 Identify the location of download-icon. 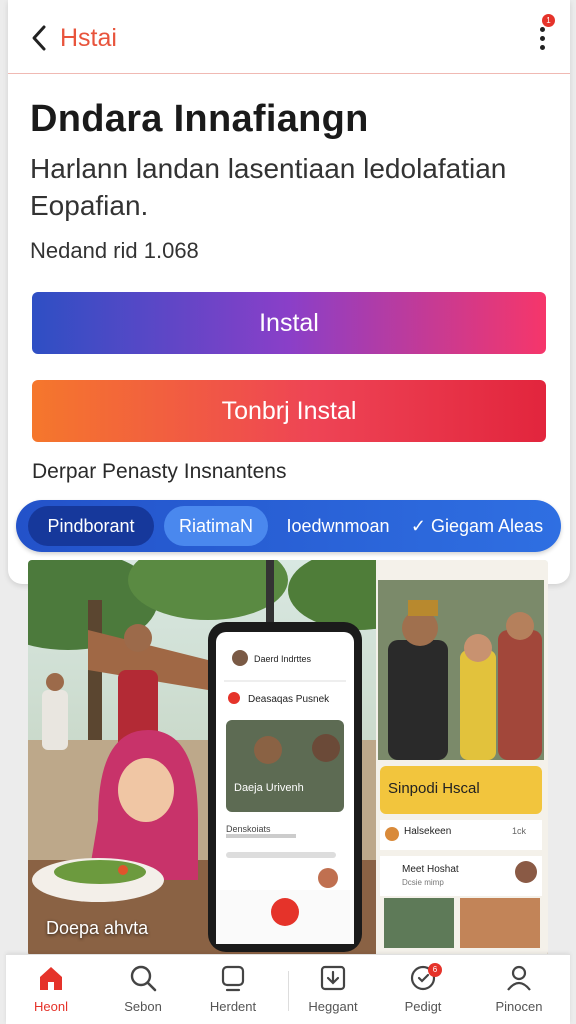
(333, 978).